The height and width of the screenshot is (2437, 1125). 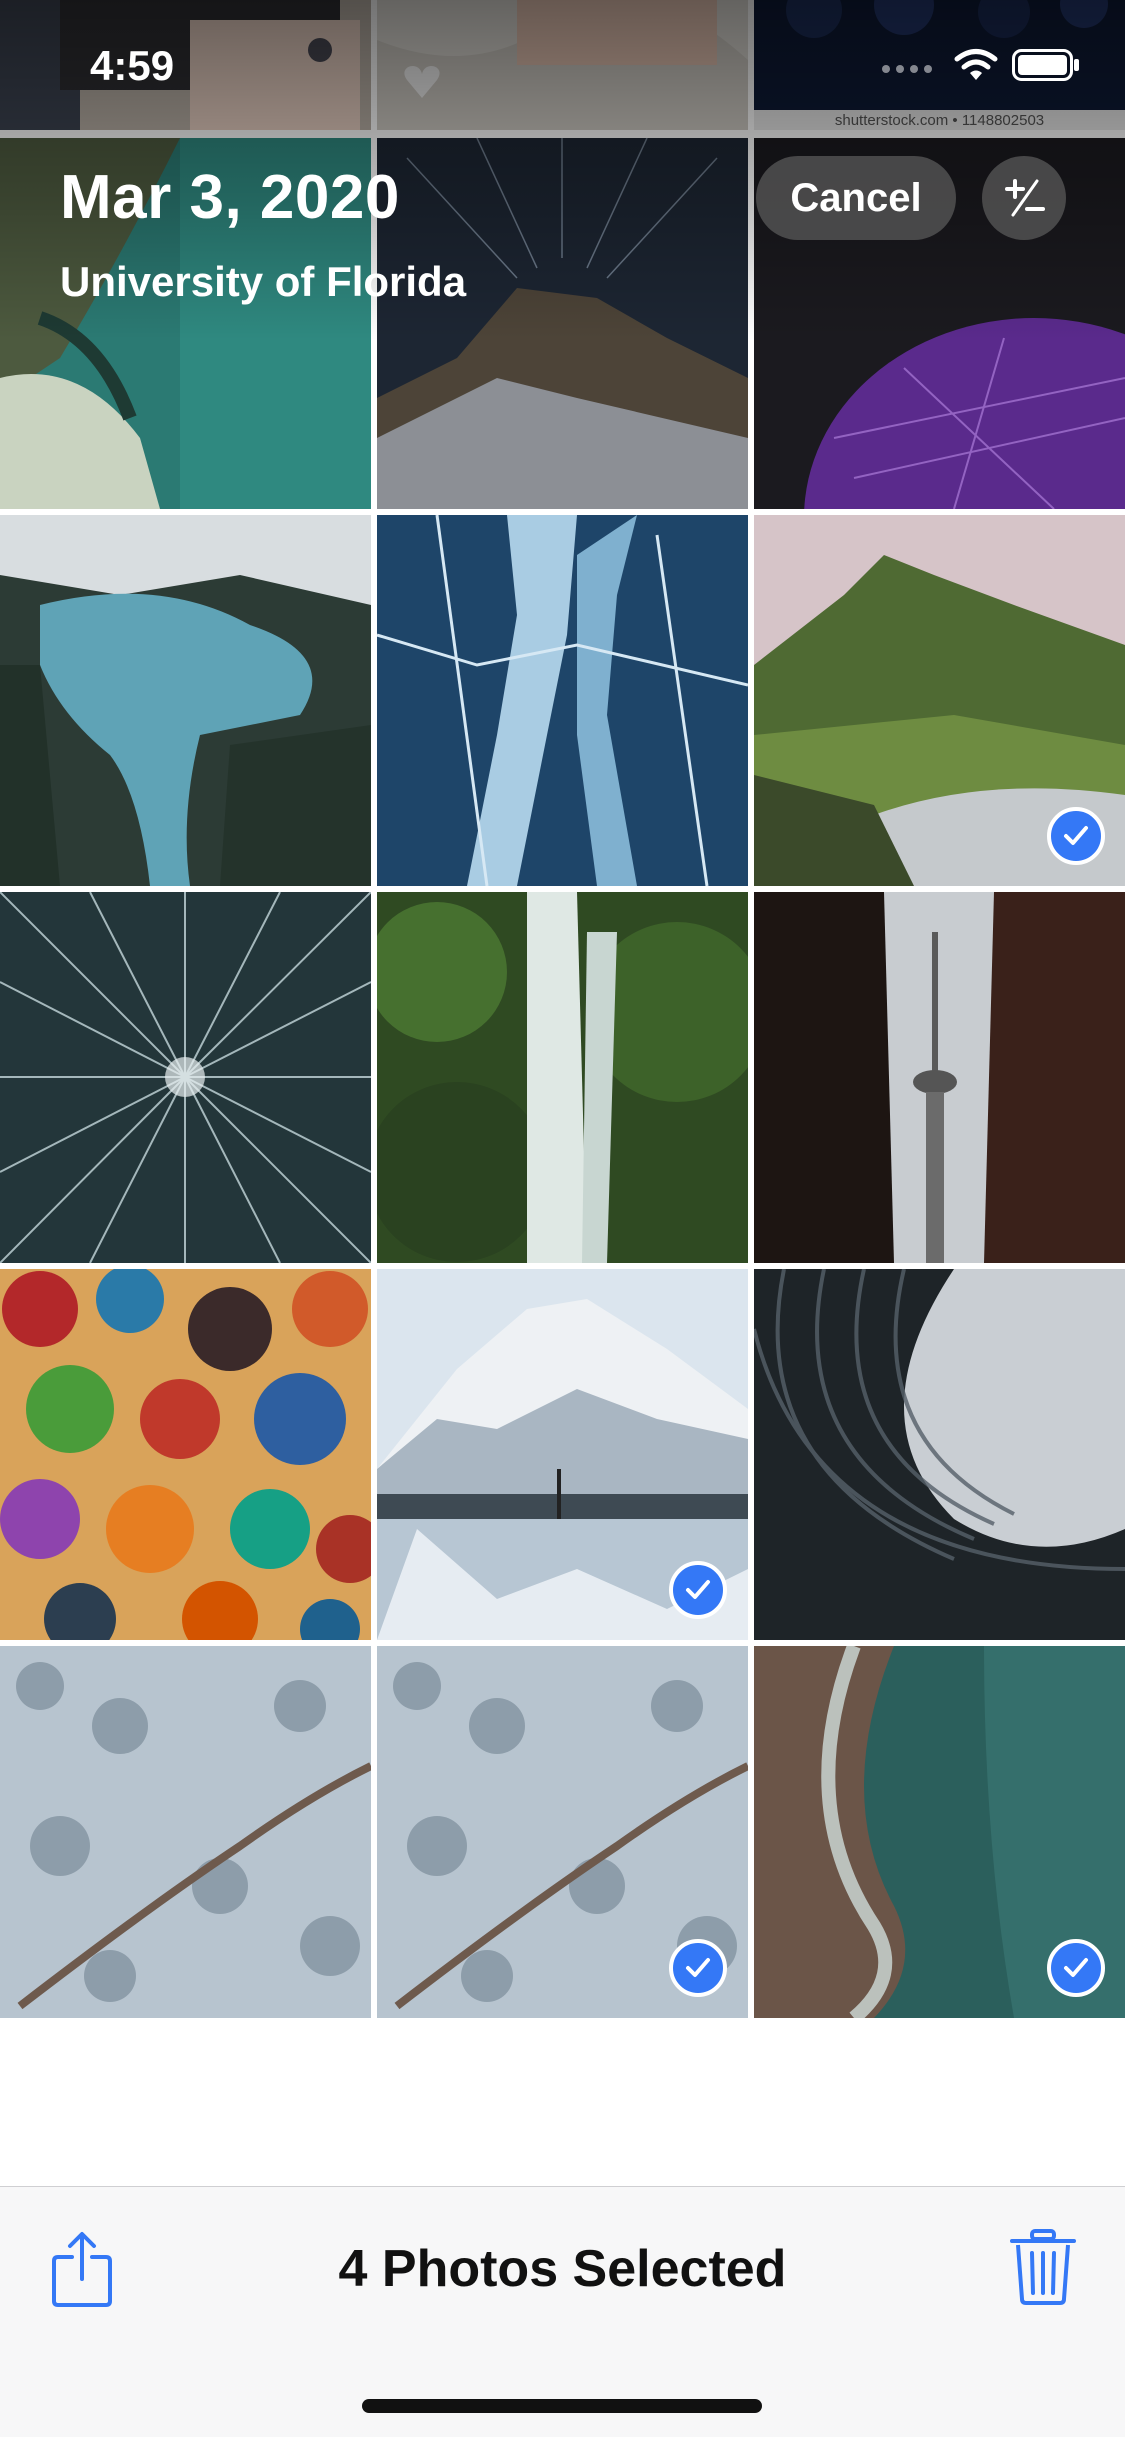 I want to click on bottom-toolbar: 4 Photos Selected, so click(x=562, y=2311).